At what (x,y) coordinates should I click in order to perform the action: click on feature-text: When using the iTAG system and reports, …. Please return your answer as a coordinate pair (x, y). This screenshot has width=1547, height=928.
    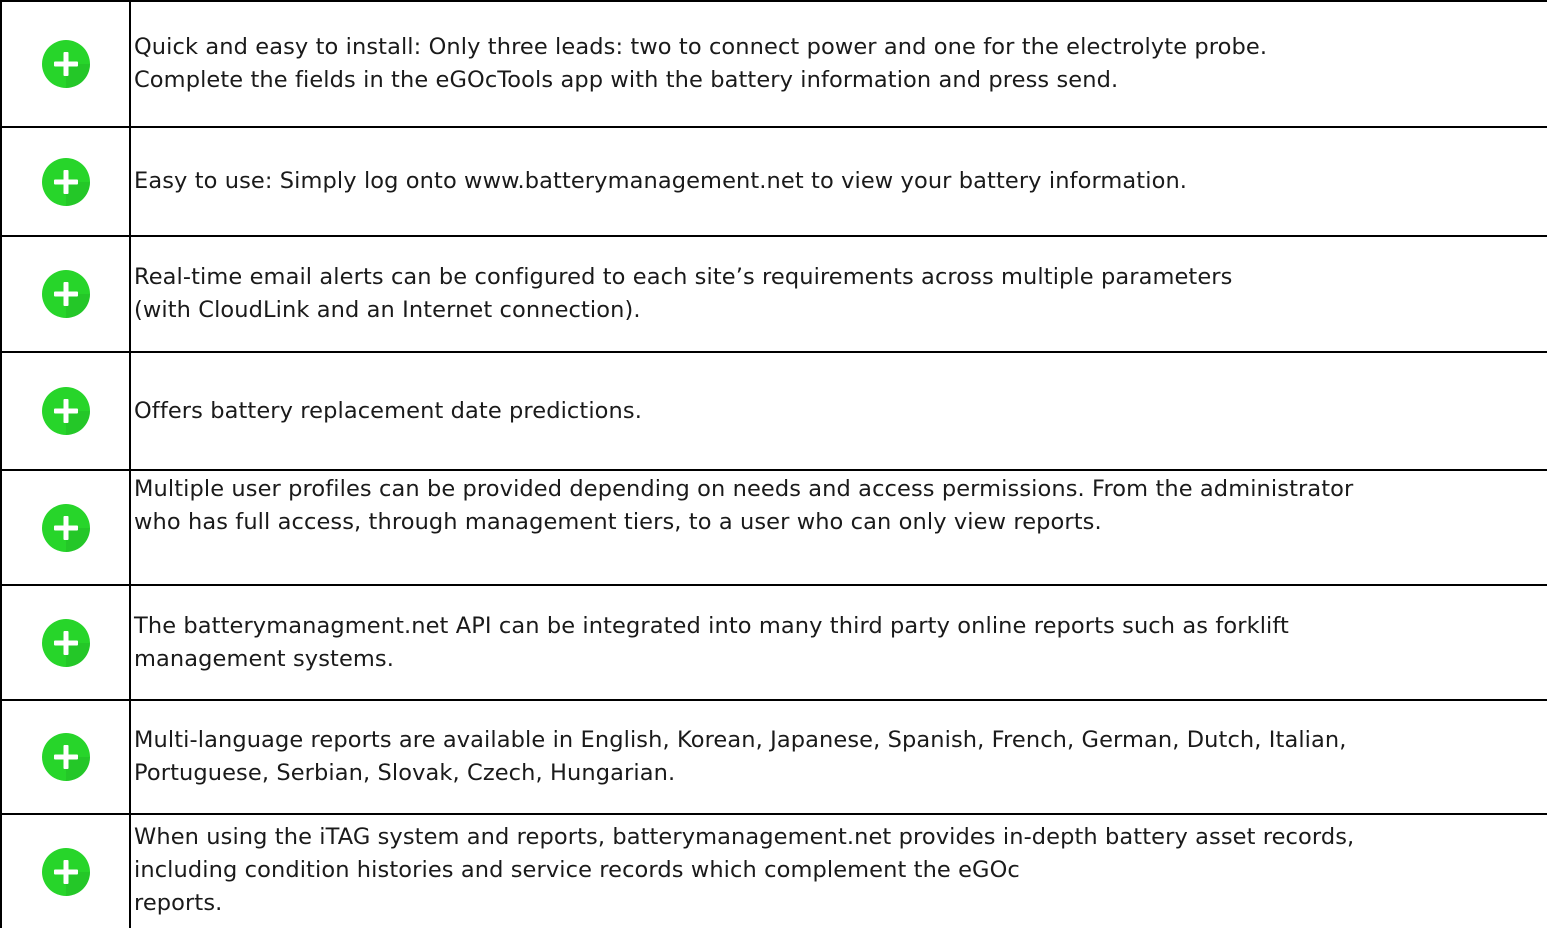
    Looking at the image, I should click on (744, 870).